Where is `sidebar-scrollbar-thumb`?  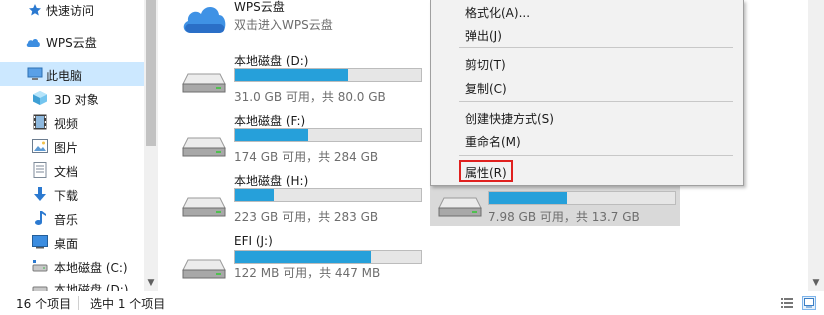 sidebar-scrollbar-thumb is located at coordinates (151, 73).